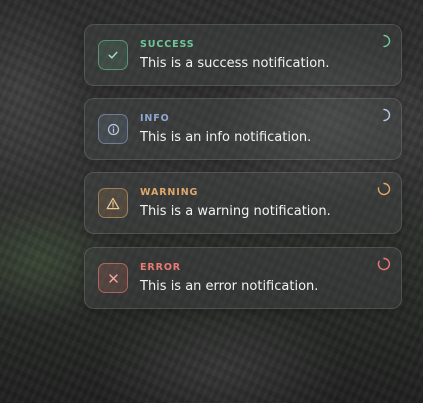  I want to click on info-icon-box, so click(113, 129).